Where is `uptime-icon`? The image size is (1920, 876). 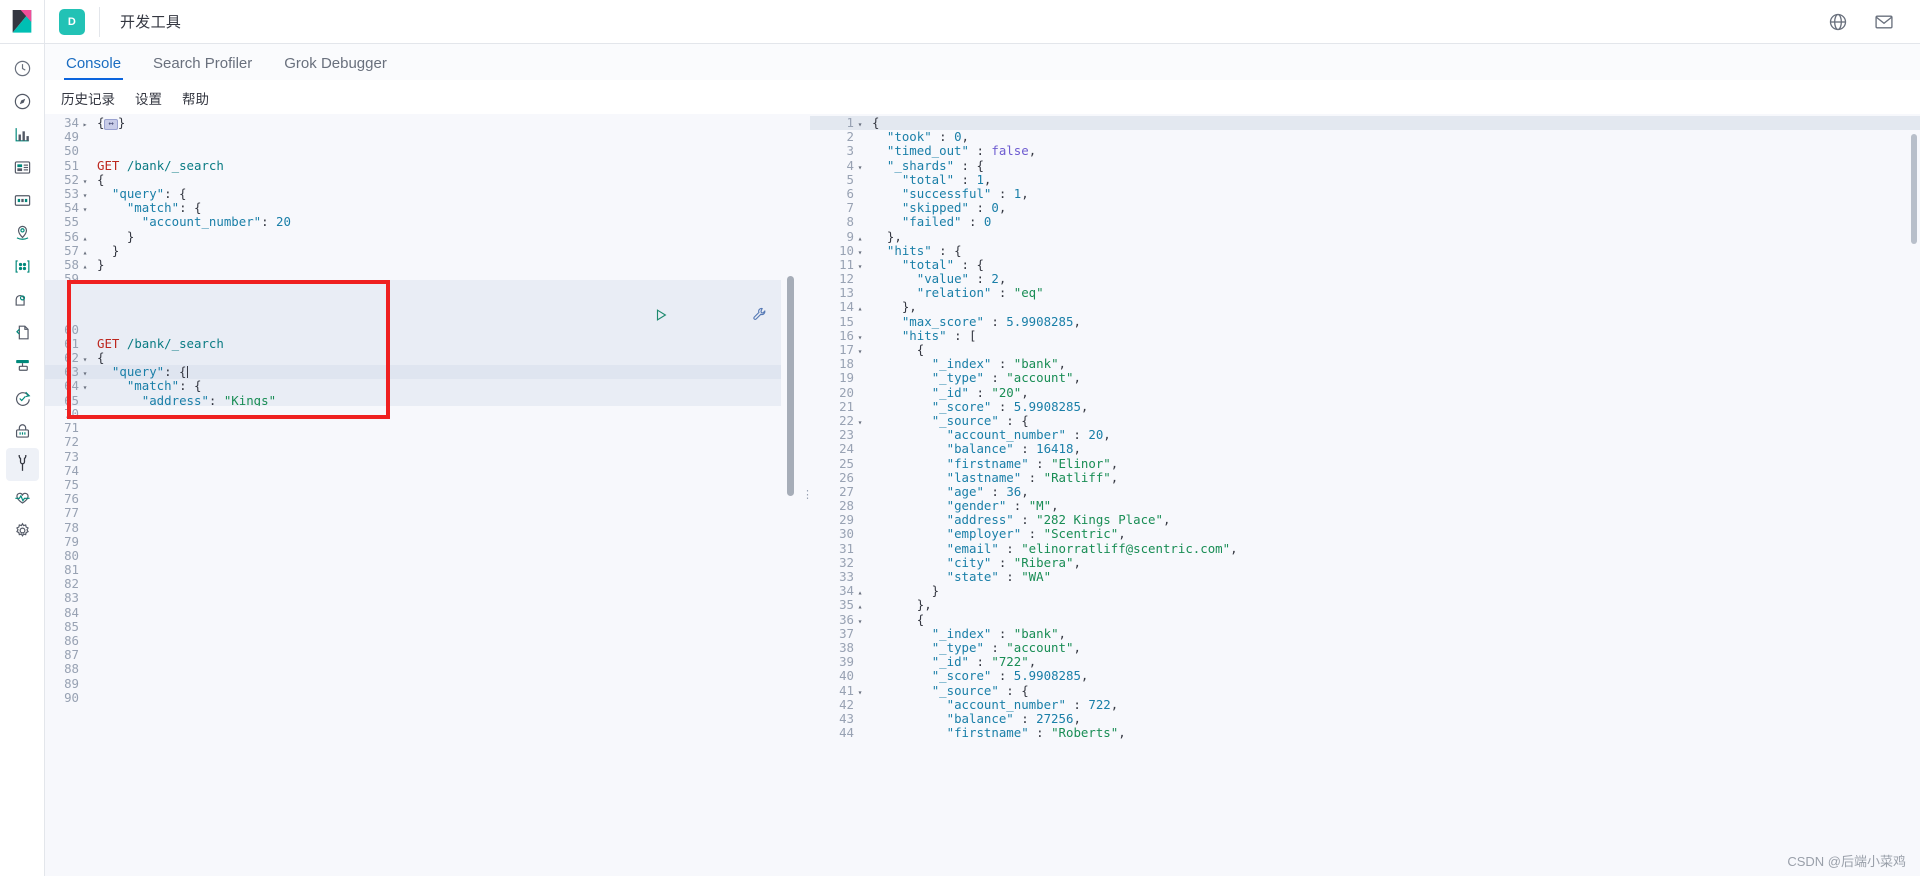 uptime-icon is located at coordinates (22, 398).